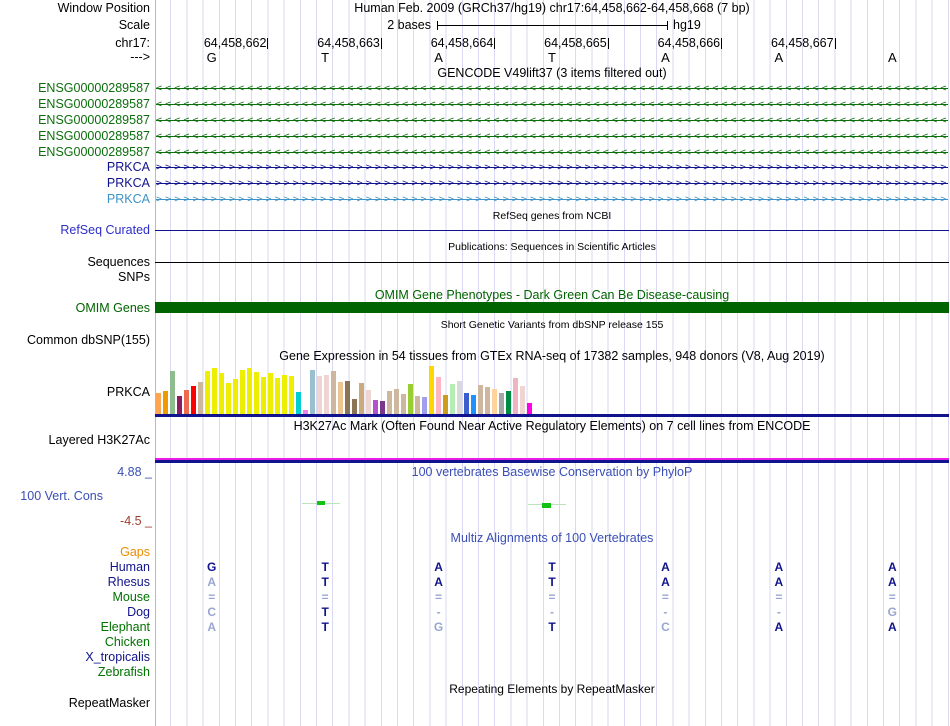 The height and width of the screenshot is (726, 950). What do you see at coordinates (75, 627) in the screenshot?
I see `species-label: Elephant` at bounding box center [75, 627].